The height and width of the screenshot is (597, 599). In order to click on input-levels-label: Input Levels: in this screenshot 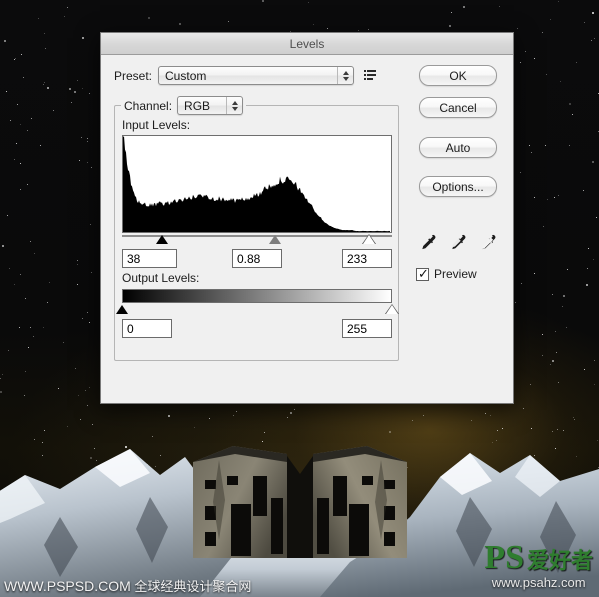, I will do `click(156, 125)`.